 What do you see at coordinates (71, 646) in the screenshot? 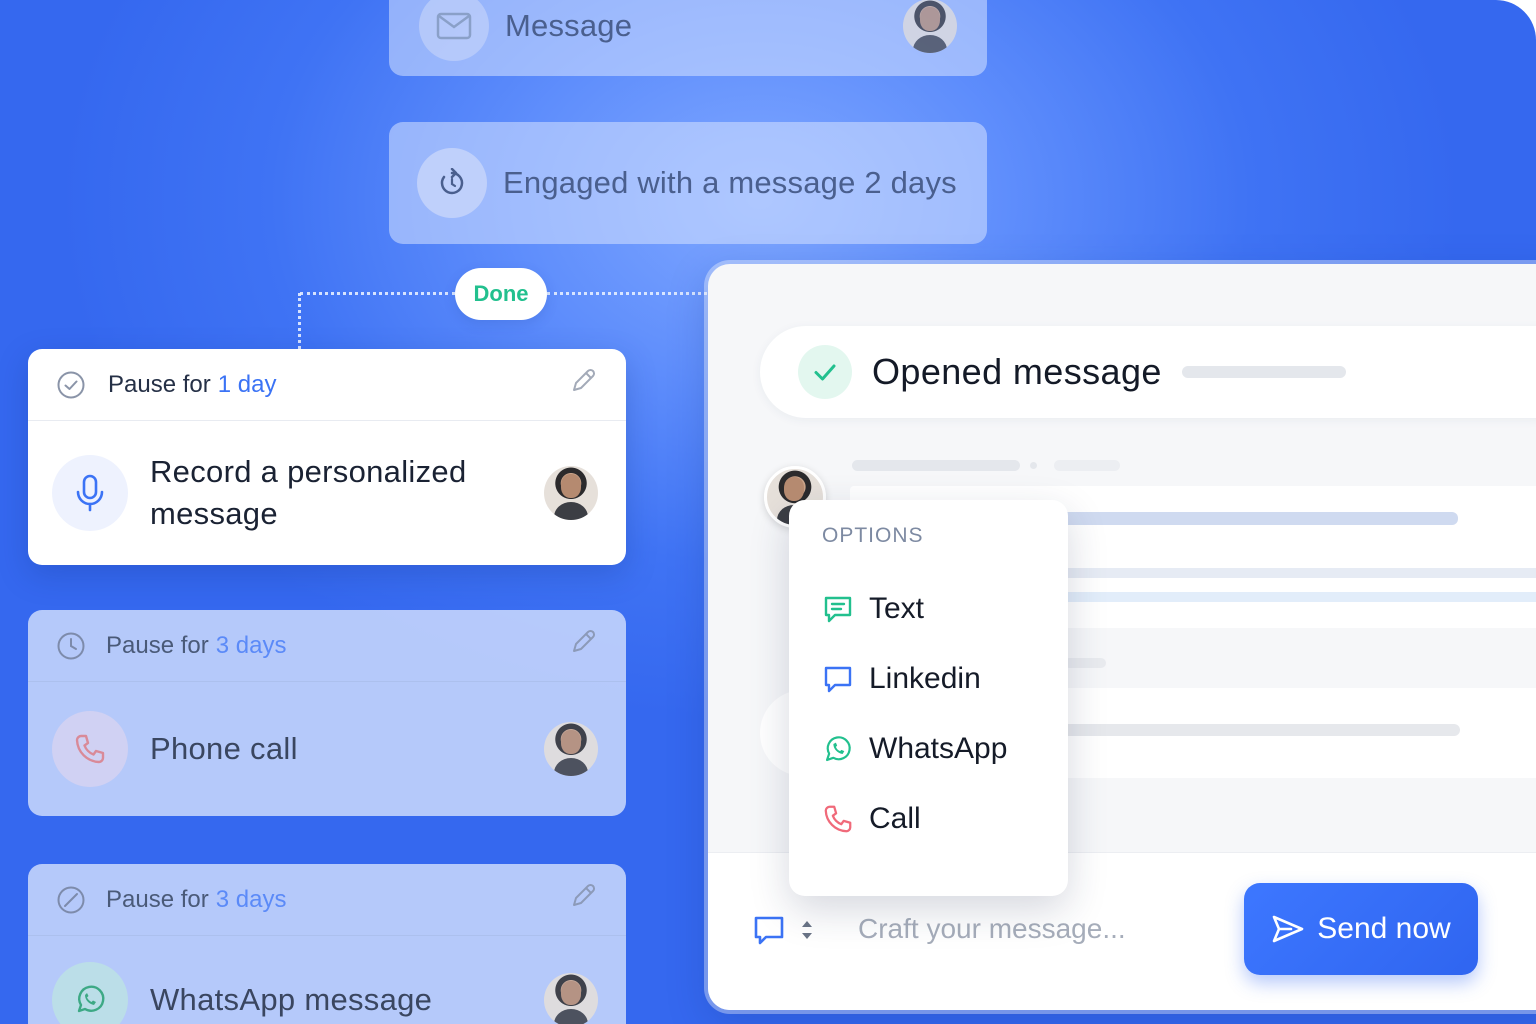
I see `clock-icon` at bounding box center [71, 646].